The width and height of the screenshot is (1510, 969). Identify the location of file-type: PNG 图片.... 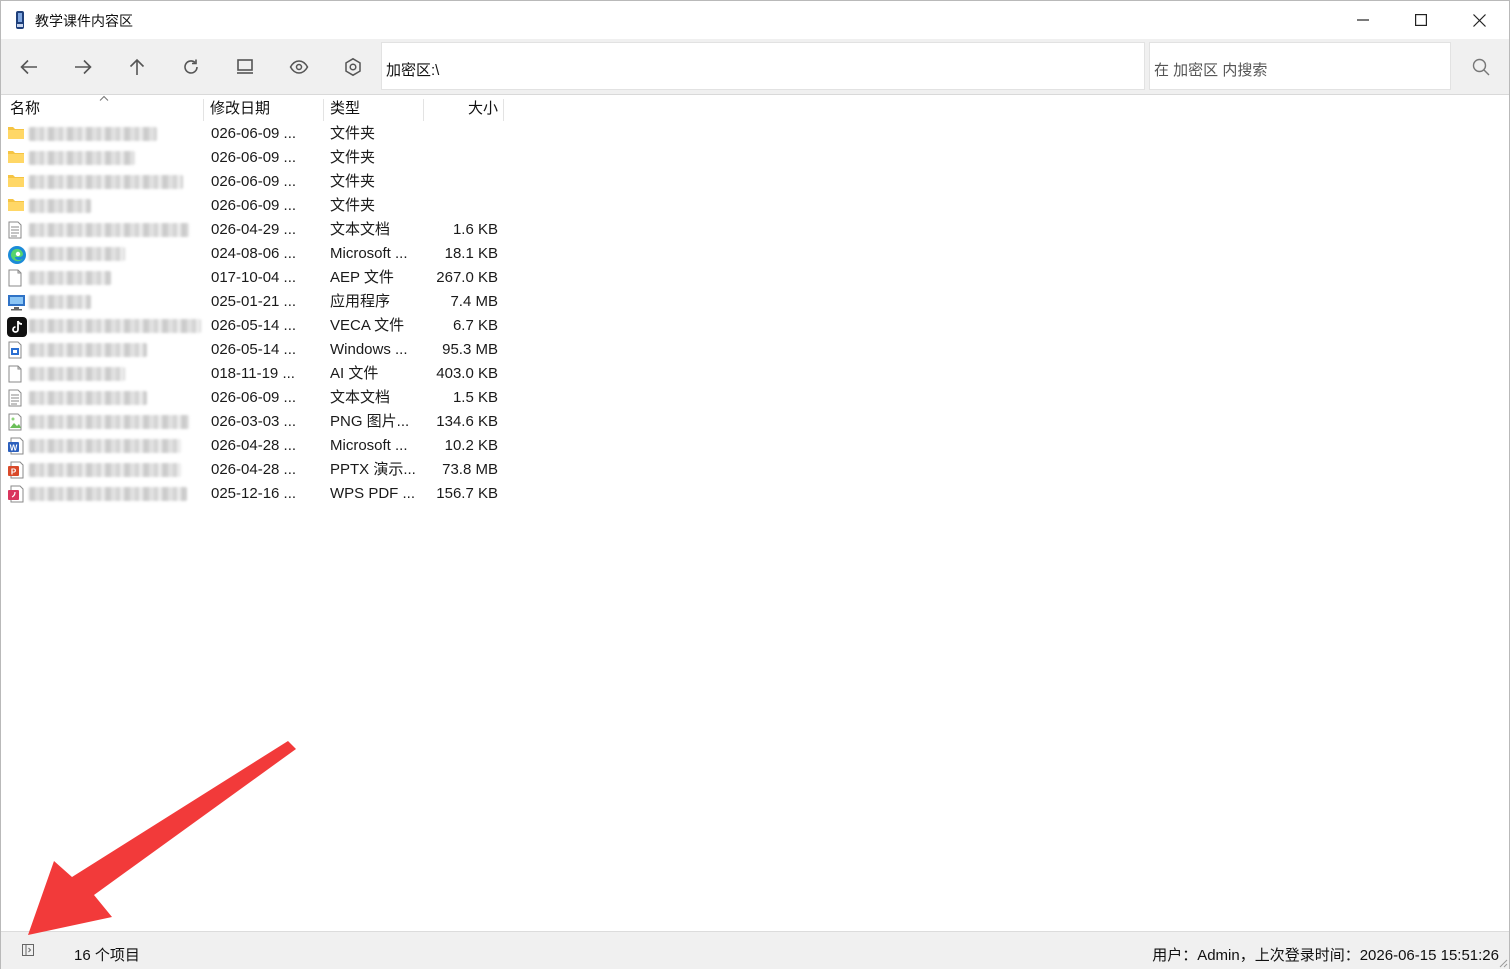
(370, 421).